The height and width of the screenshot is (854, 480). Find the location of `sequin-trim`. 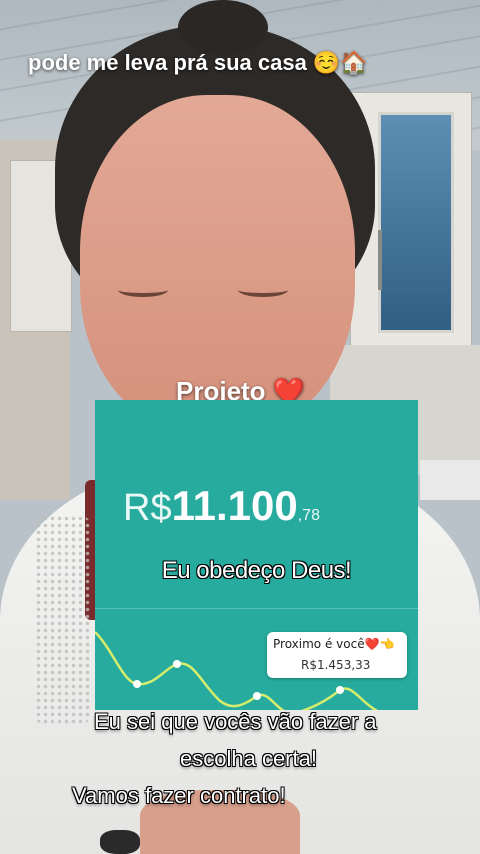

sequin-trim is located at coordinates (62, 620).